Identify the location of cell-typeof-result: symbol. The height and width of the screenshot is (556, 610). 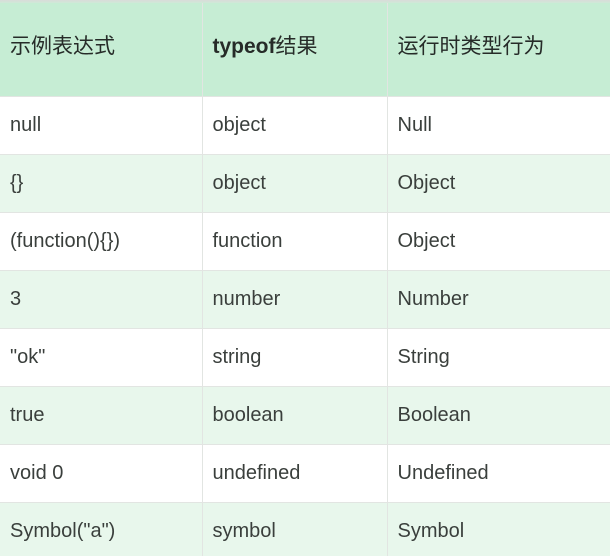
(295, 529).